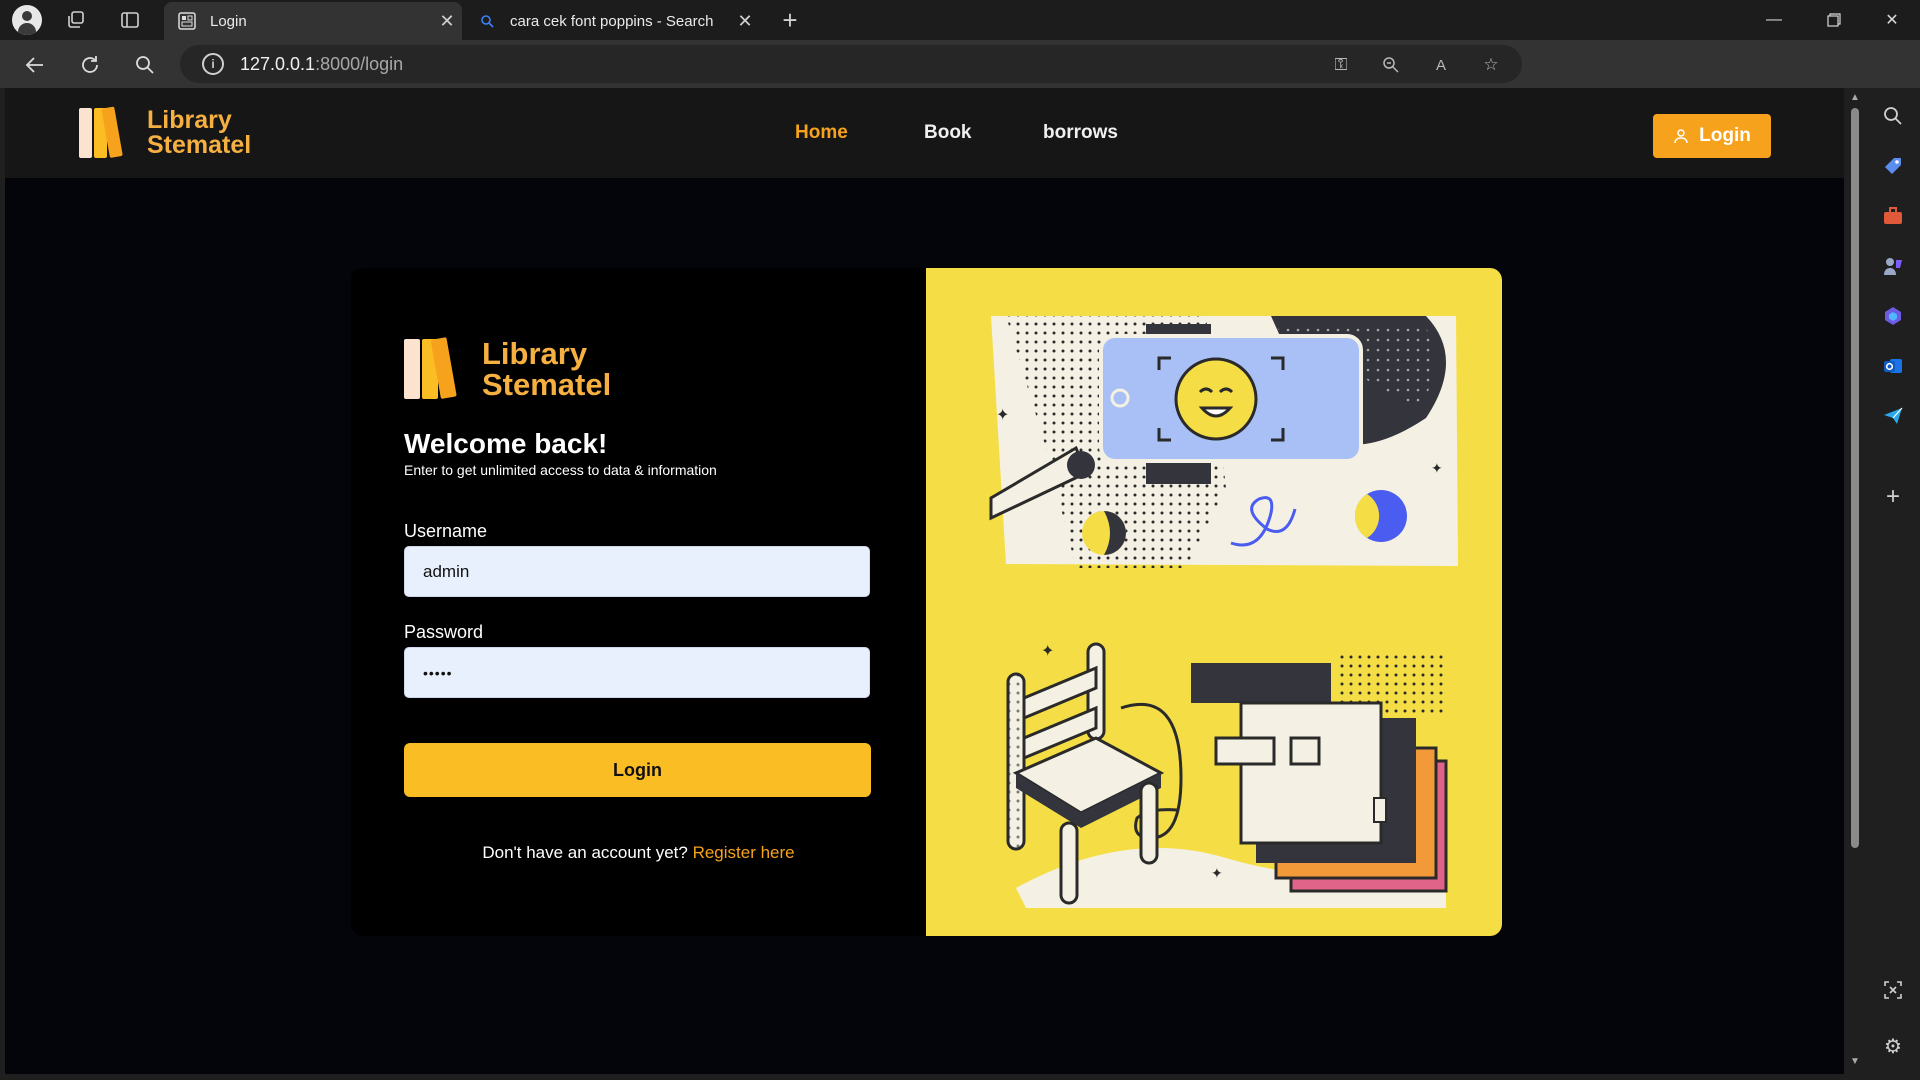 The width and height of the screenshot is (1920, 1080). Describe the element at coordinates (790, 20) in the screenshot. I see `new-tab-icon: +` at that location.